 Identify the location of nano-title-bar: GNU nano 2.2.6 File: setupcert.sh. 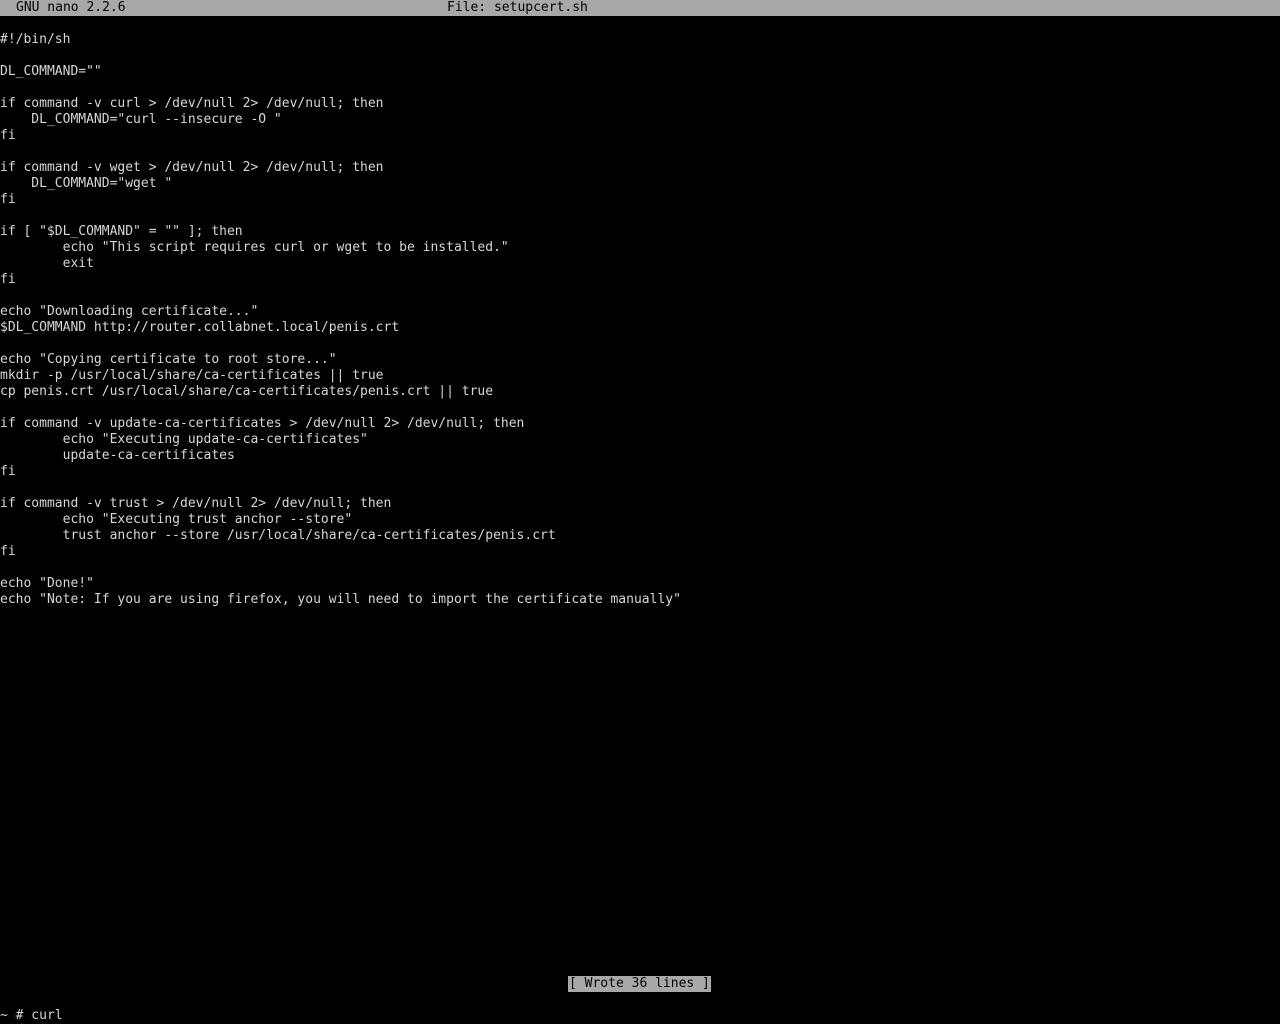
(640, 8).